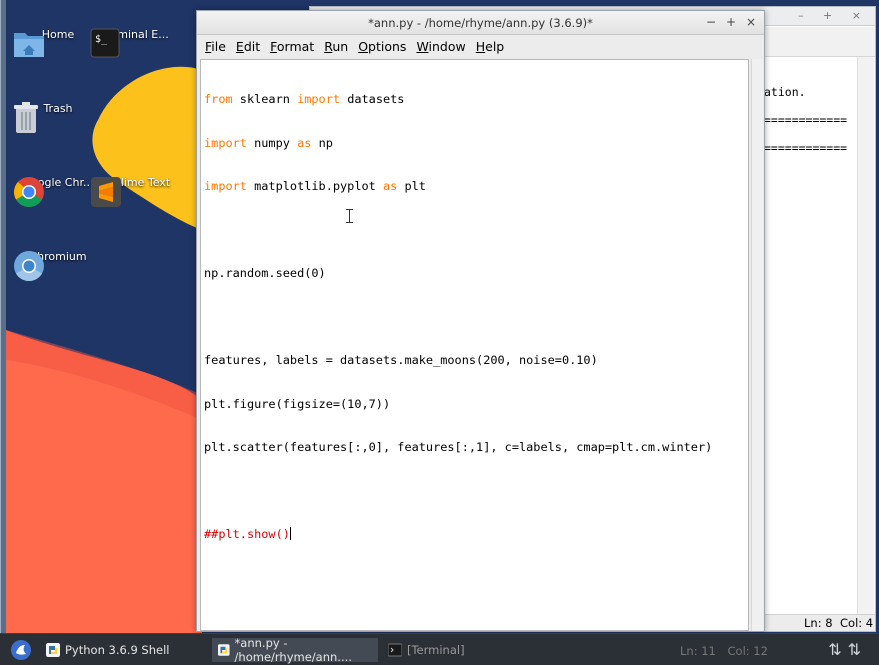 The width and height of the screenshot is (879, 665). What do you see at coordinates (315, 186) in the screenshot?
I see `code-line: import matplotlib.pyplot as plt` at bounding box center [315, 186].